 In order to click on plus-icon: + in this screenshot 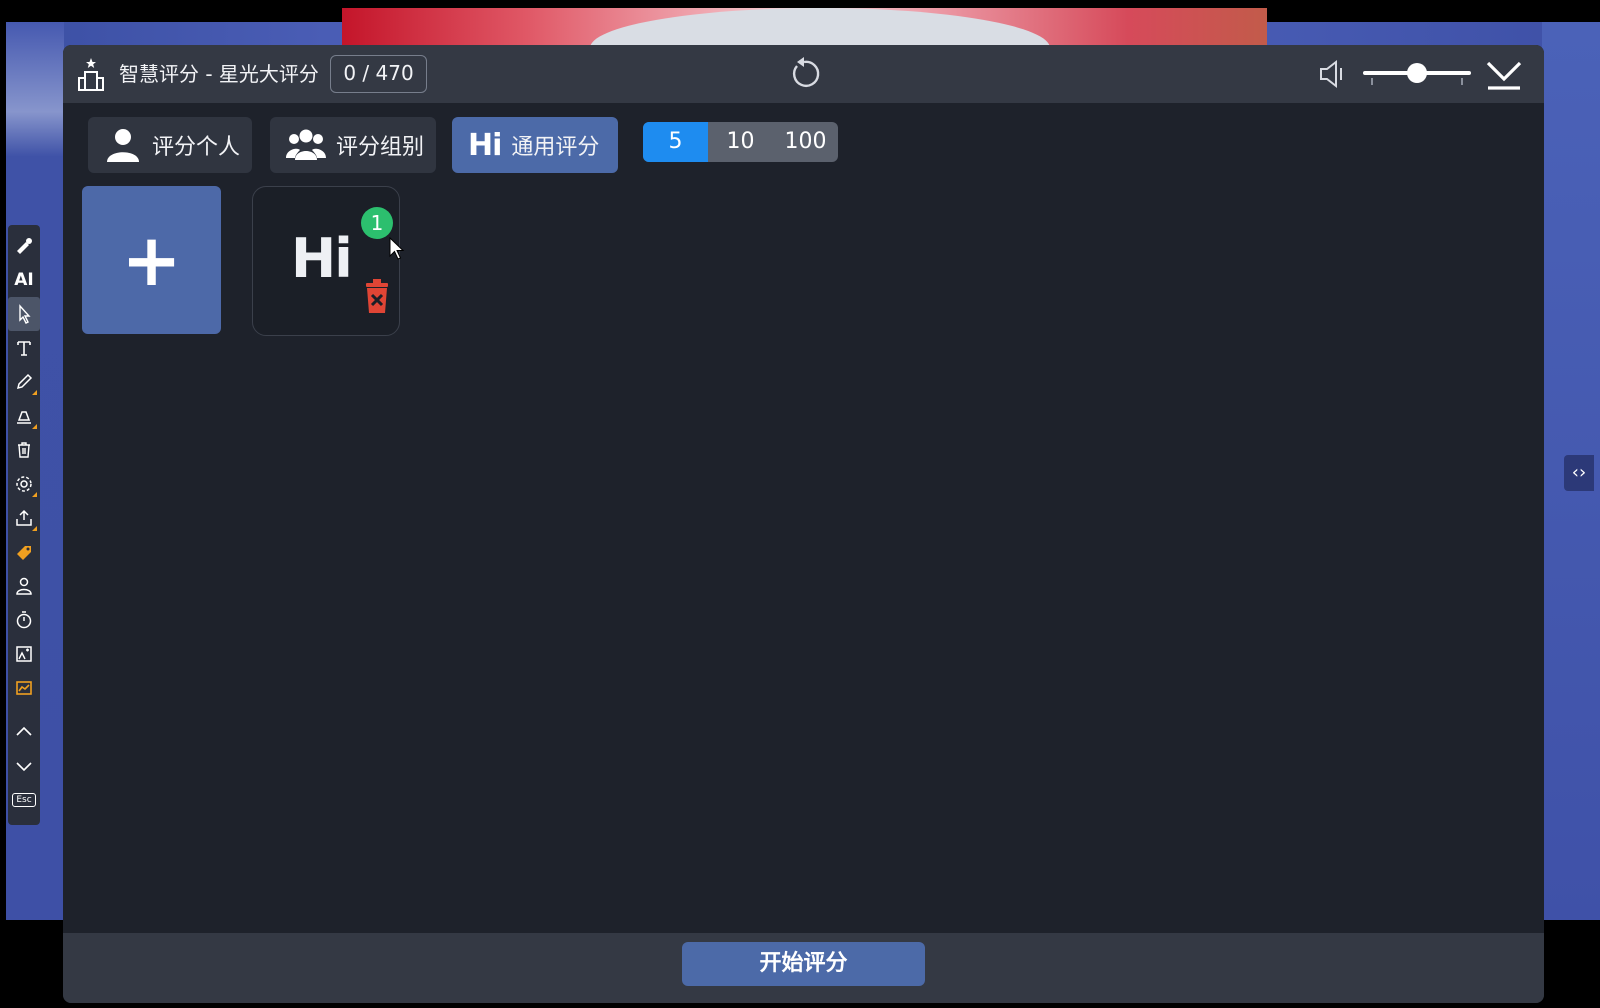, I will do `click(151, 260)`.